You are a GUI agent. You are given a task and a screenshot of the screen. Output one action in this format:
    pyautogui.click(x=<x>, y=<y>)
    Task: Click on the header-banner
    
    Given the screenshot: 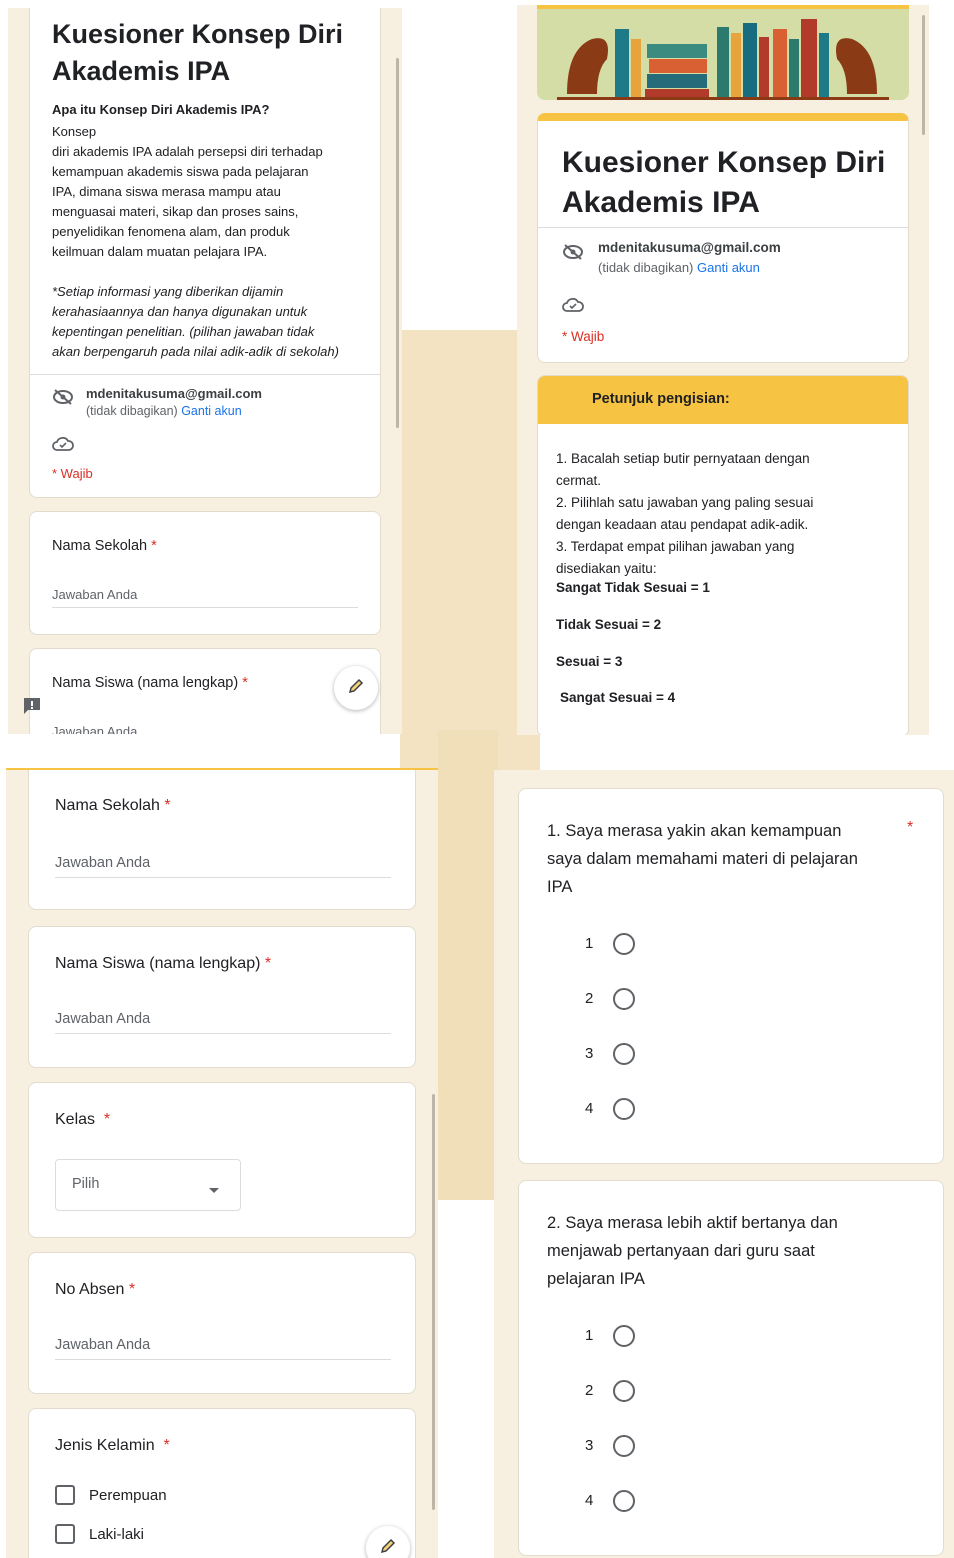 What is the action you would take?
    pyautogui.click(x=723, y=52)
    